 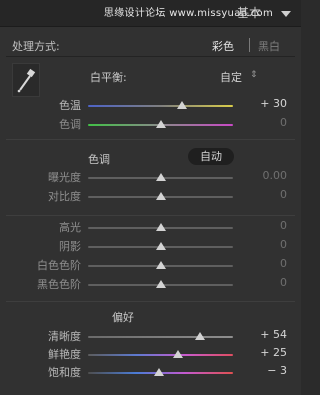 What do you see at coordinates (59, 265) in the screenshot?
I see `slider-label: 白色色阶` at bounding box center [59, 265].